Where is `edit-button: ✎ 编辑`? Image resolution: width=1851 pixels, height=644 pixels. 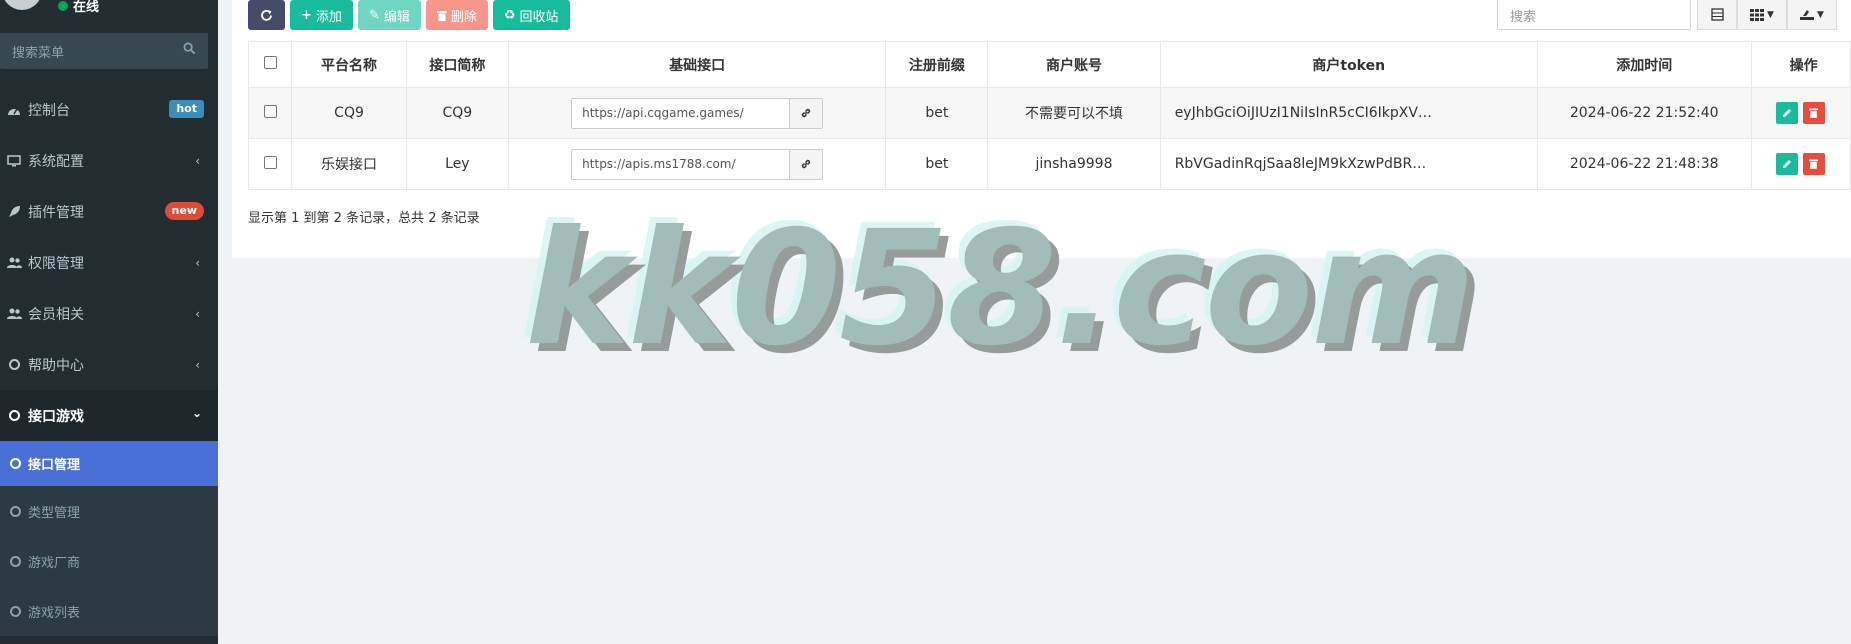
edit-button: ✎ 编辑 is located at coordinates (389, 15).